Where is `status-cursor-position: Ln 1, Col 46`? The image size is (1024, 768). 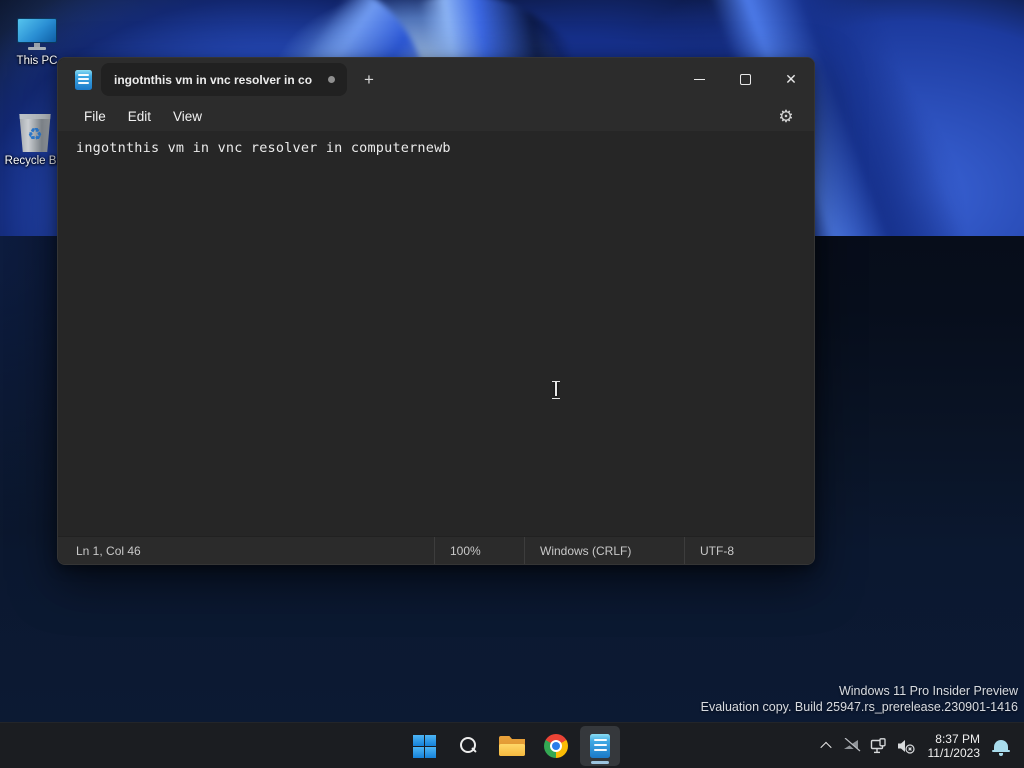
status-cursor-position: Ln 1, Col 46 is located at coordinates (108, 550).